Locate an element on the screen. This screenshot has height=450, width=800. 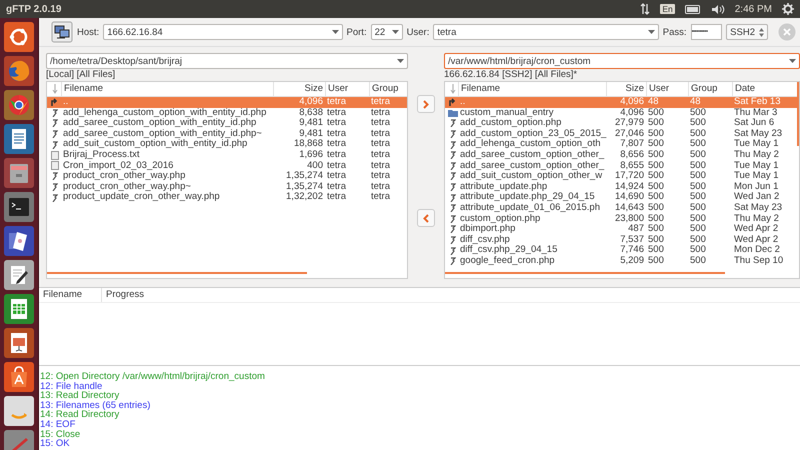
log-line: 12: Open Directory /var/www/html/brijraj/cron_custom is located at coordinates (153, 377).